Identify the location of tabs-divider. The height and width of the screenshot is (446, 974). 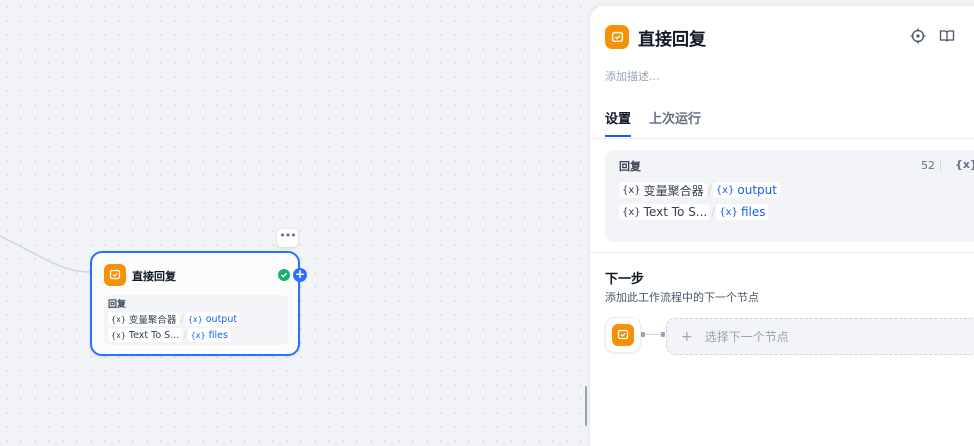
(782, 138).